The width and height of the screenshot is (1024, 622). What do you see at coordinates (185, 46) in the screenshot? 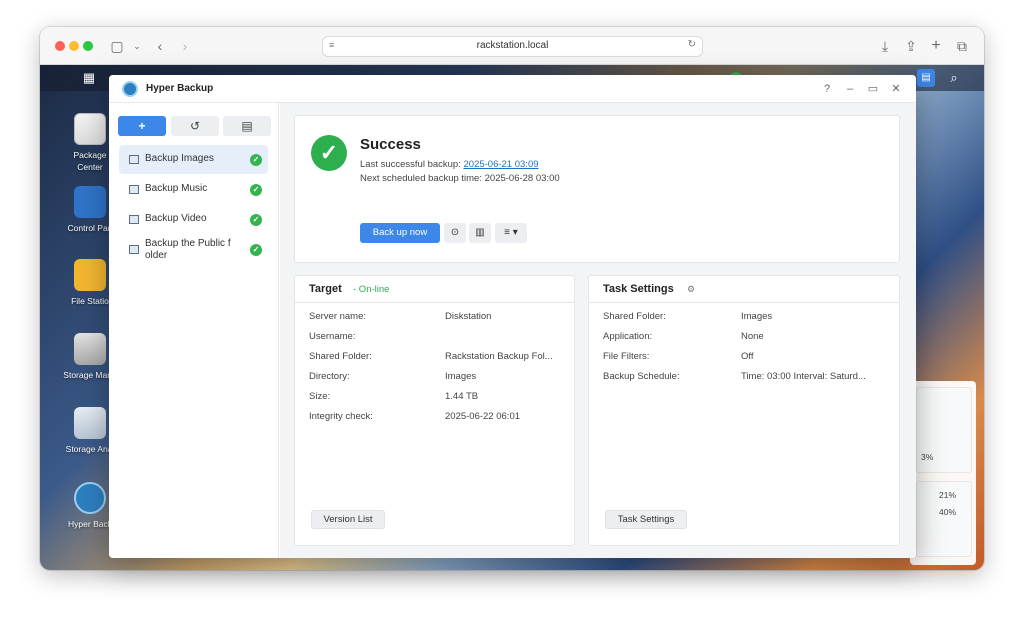
I see `forward-icon: ›` at bounding box center [185, 46].